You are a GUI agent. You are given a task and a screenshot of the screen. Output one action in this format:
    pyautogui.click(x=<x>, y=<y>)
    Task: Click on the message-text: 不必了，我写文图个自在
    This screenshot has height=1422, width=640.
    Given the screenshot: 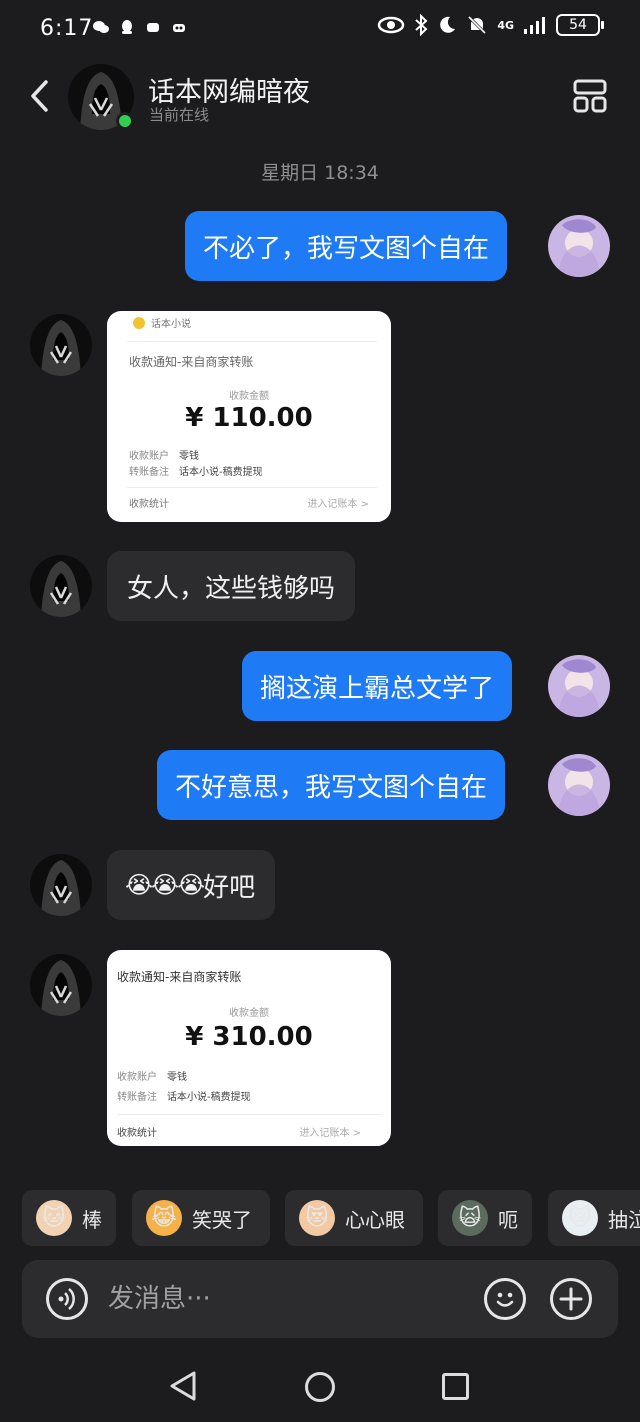 What is the action you would take?
    pyautogui.click(x=346, y=248)
    